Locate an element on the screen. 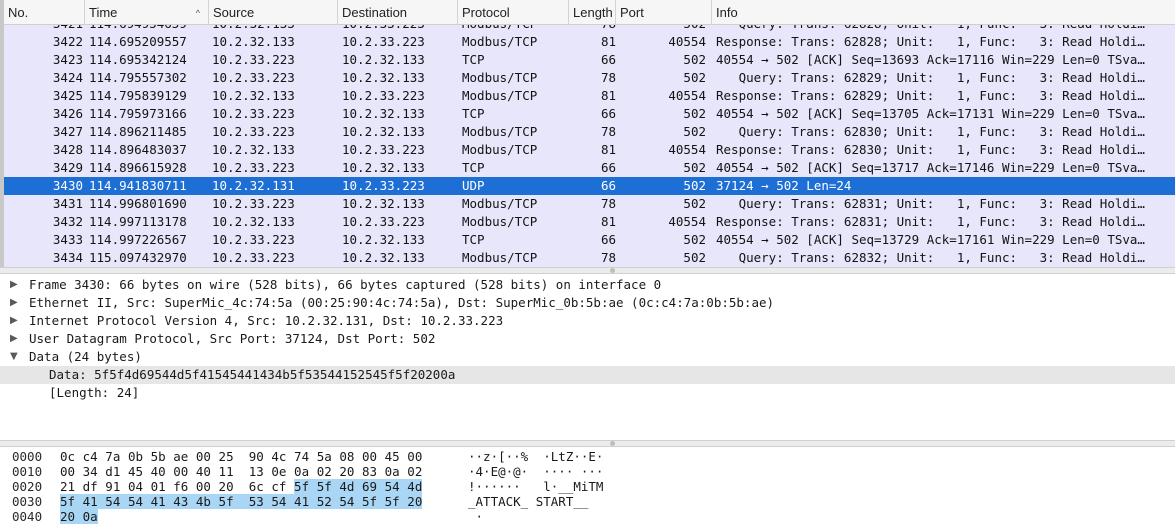 The width and height of the screenshot is (1175, 532). hex-byte: 4b is located at coordinates (207, 501).